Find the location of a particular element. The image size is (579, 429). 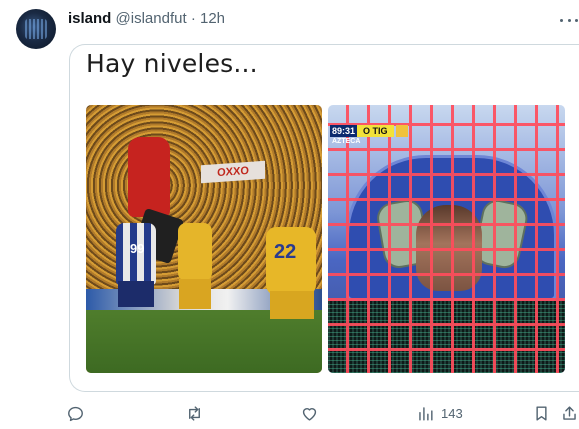

scoreboard-clock: 89:31 is located at coordinates (344, 131).